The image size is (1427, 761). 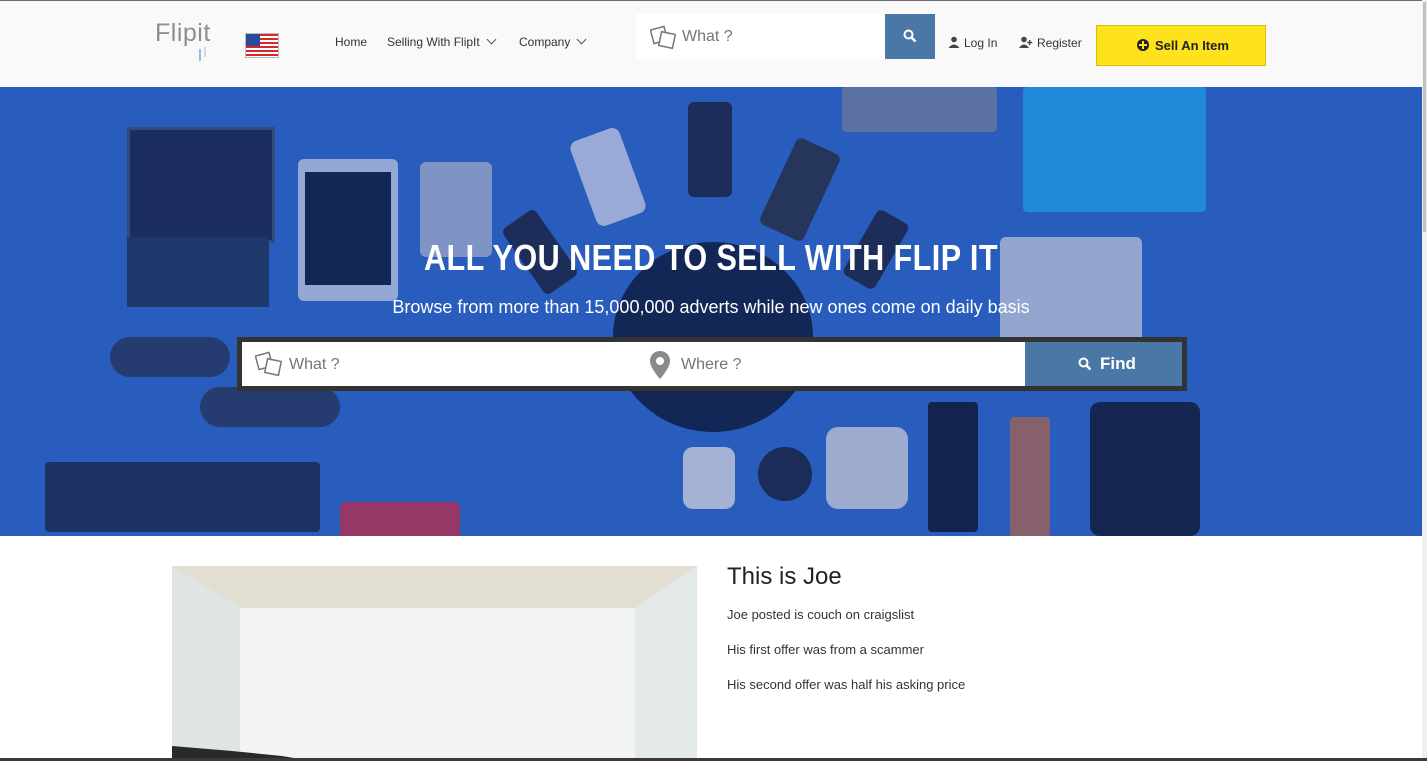 What do you see at coordinates (1143, 45) in the screenshot?
I see `plus-circle-icon` at bounding box center [1143, 45].